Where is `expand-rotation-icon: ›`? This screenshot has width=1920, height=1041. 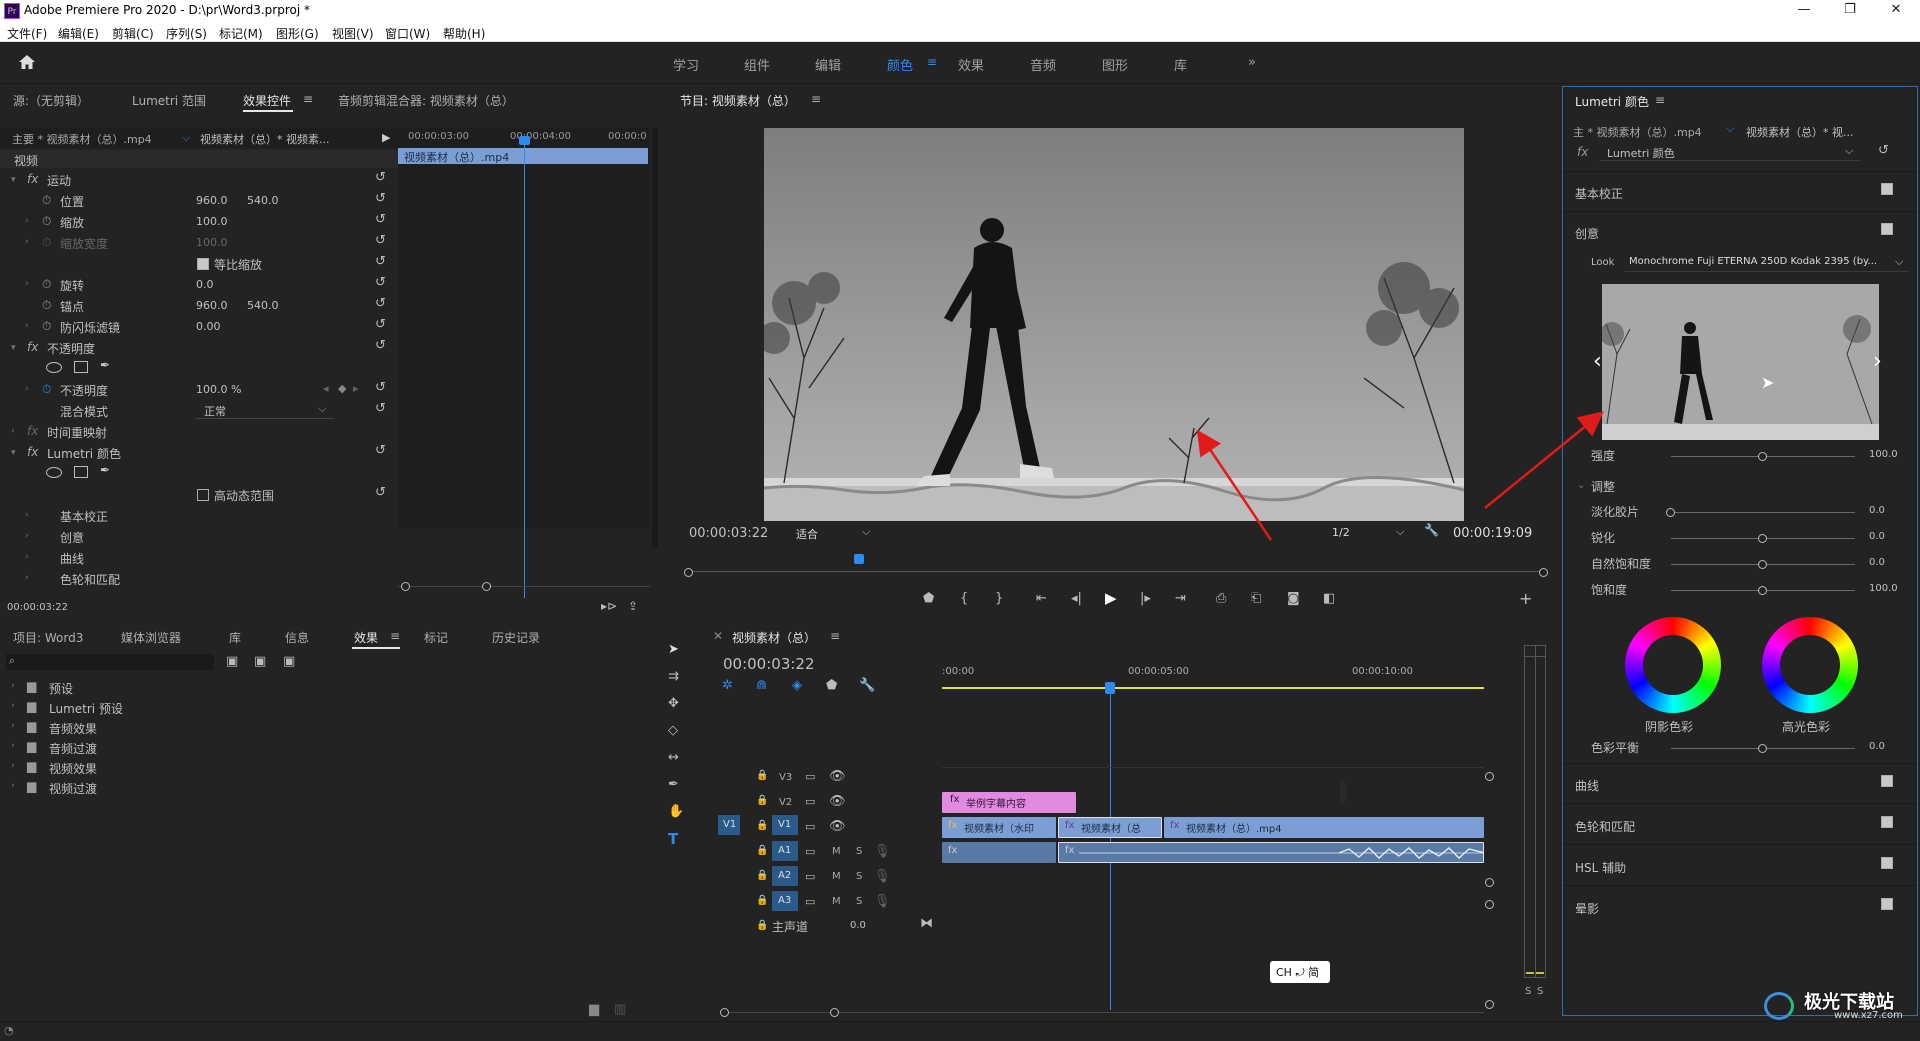 expand-rotation-icon: › is located at coordinates (27, 284).